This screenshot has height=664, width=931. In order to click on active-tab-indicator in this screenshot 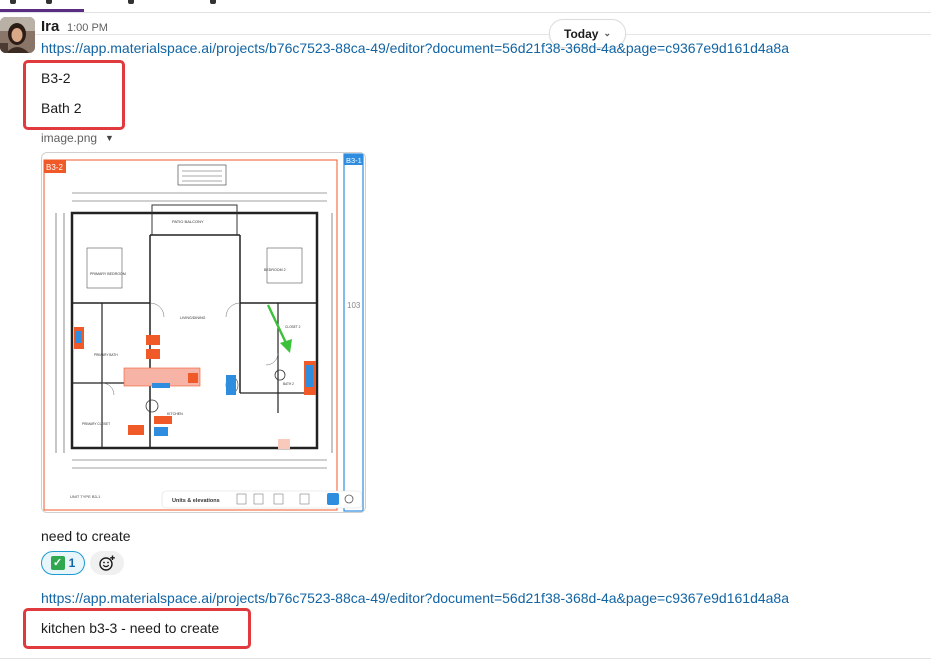, I will do `click(42, 10)`.